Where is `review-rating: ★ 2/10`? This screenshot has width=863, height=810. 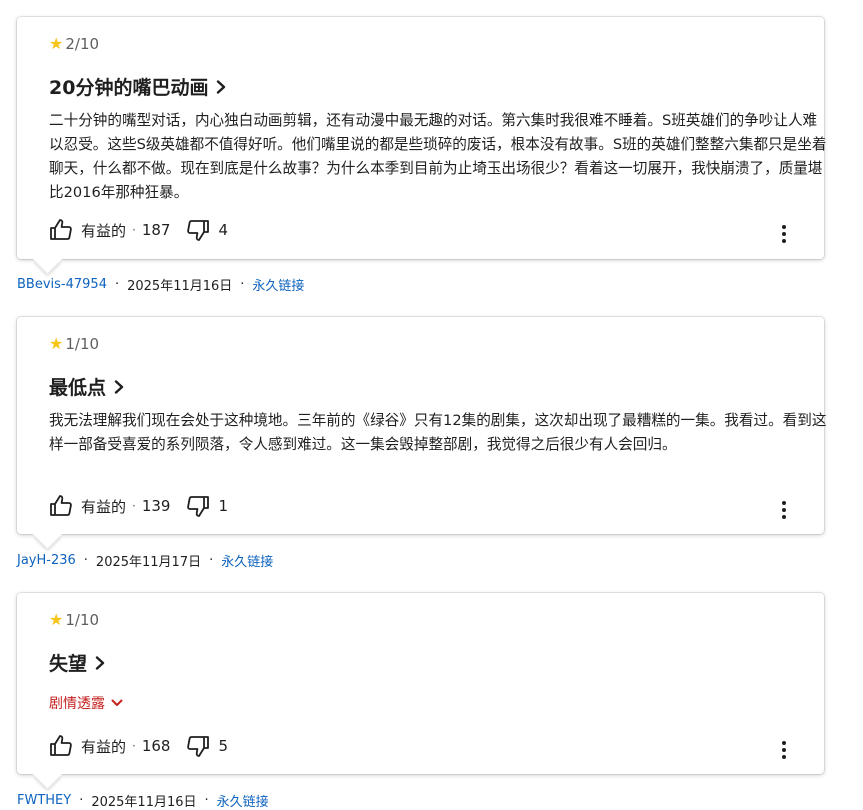 review-rating: ★ 2/10 is located at coordinates (74, 44).